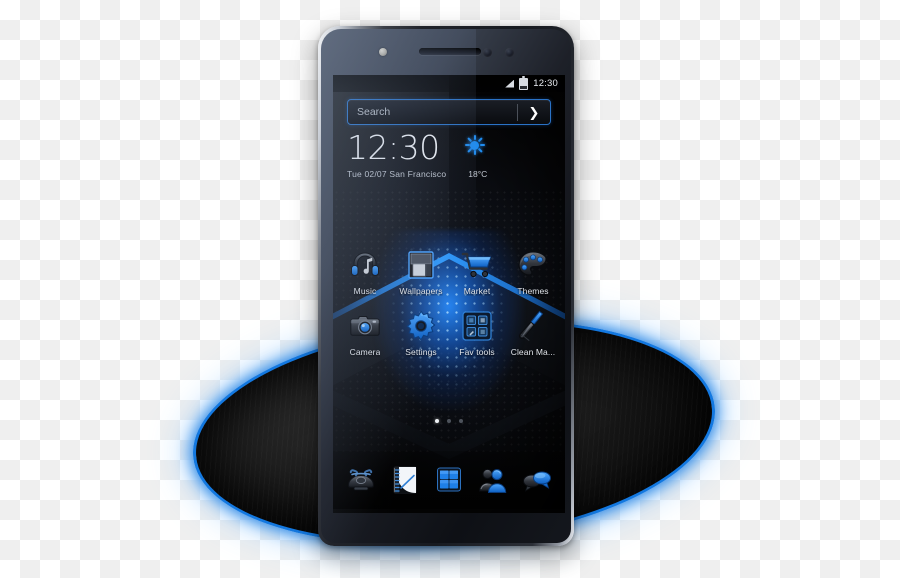 The width and height of the screenshot is (900, 578). Describe the element at coordinates (524, 82) in the screenshot. I see `battery-icon` at that location.